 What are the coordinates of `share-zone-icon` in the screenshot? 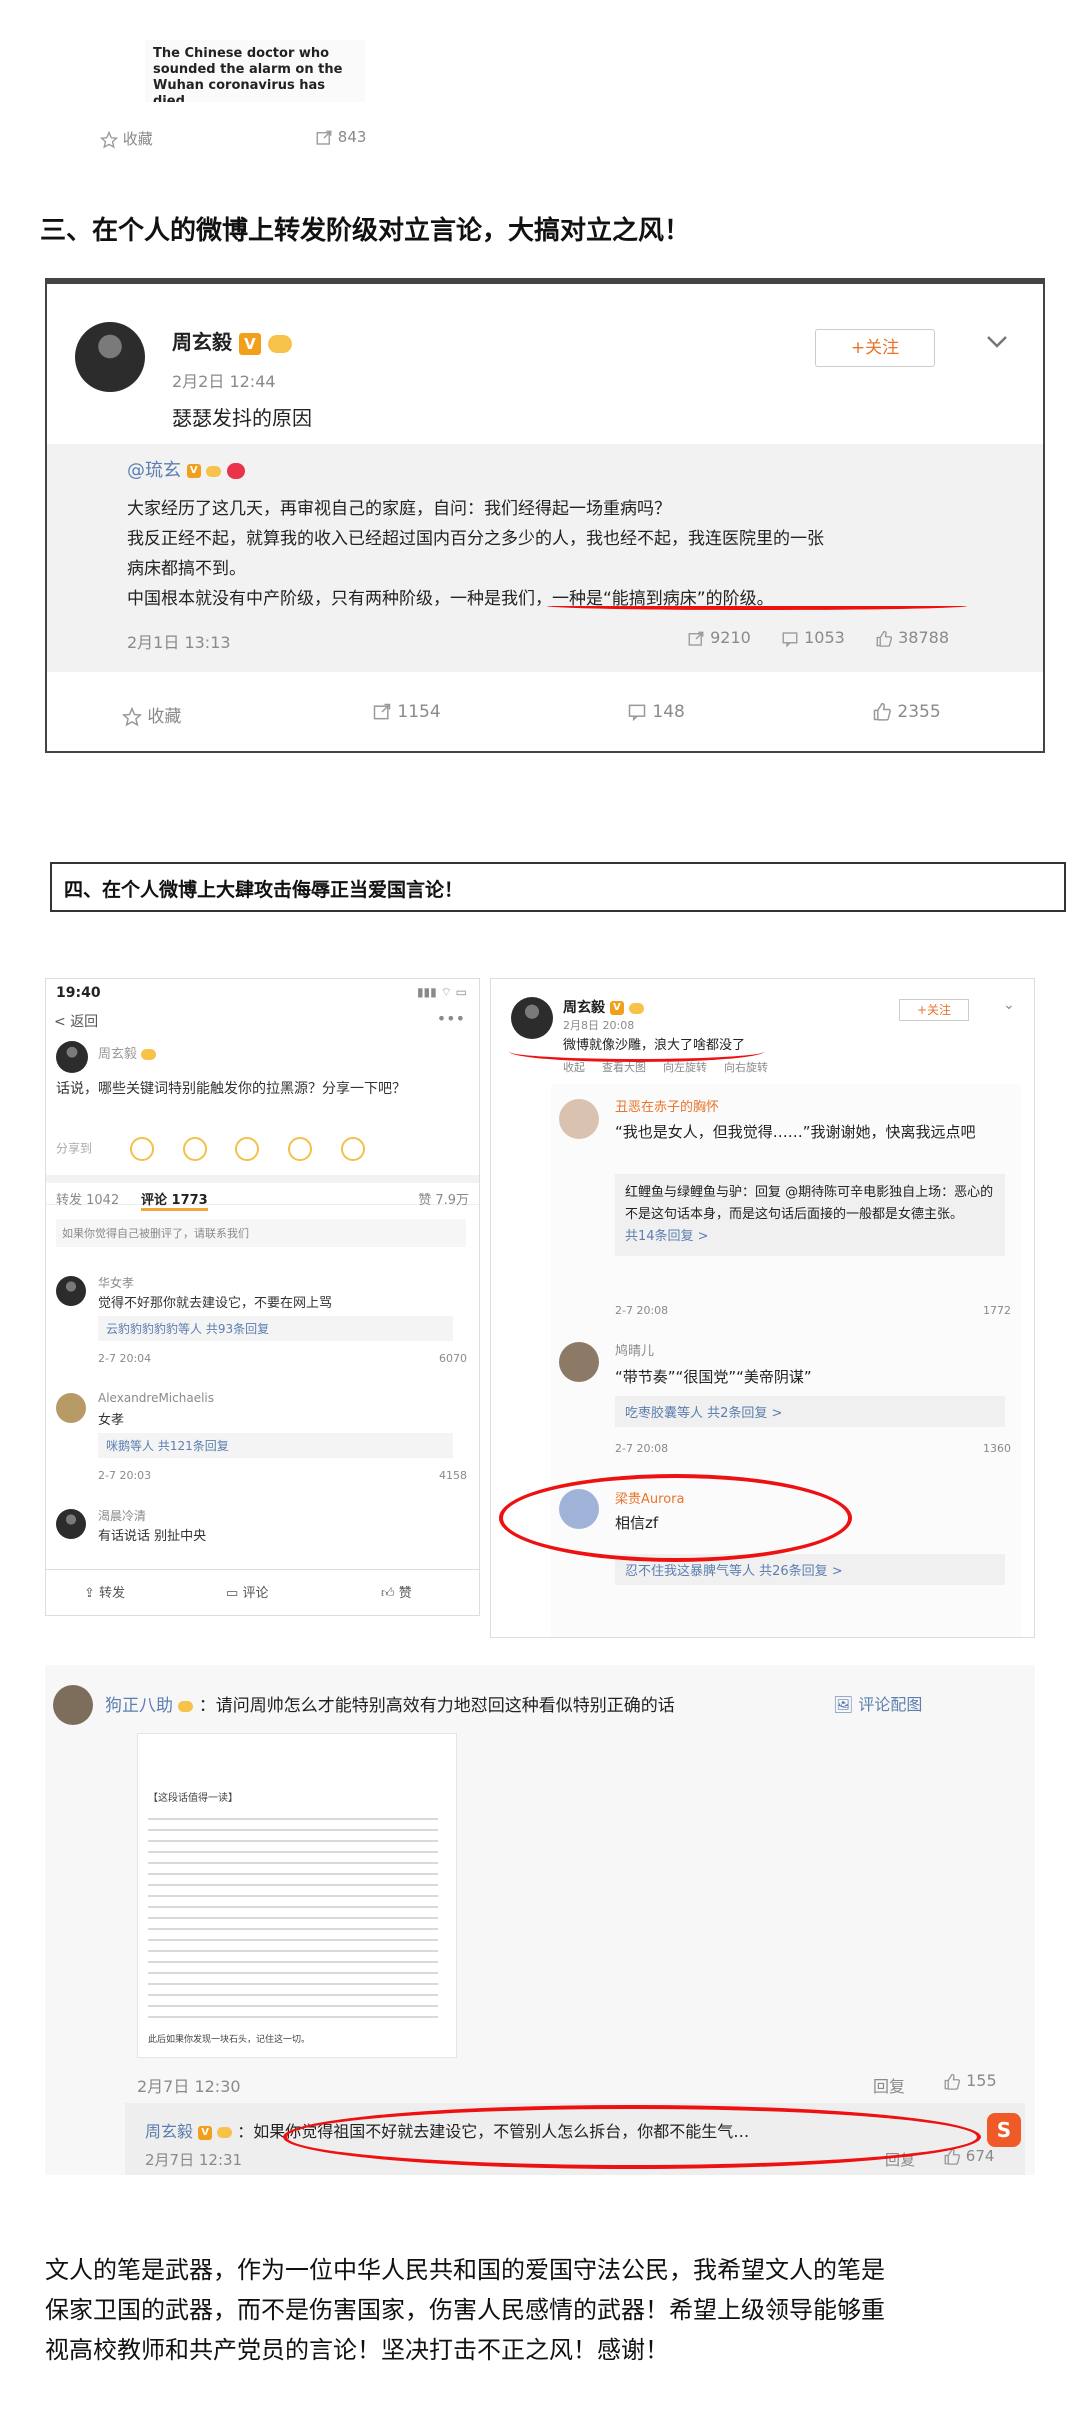 It's located at (300, 1149).